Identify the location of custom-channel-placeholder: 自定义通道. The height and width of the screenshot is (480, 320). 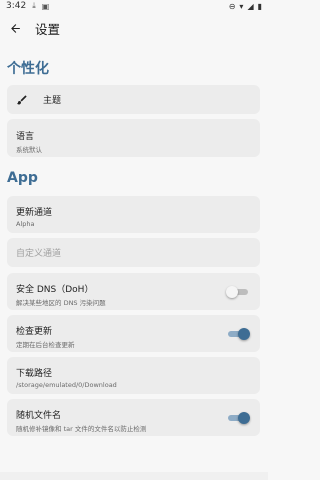
(39, 254).